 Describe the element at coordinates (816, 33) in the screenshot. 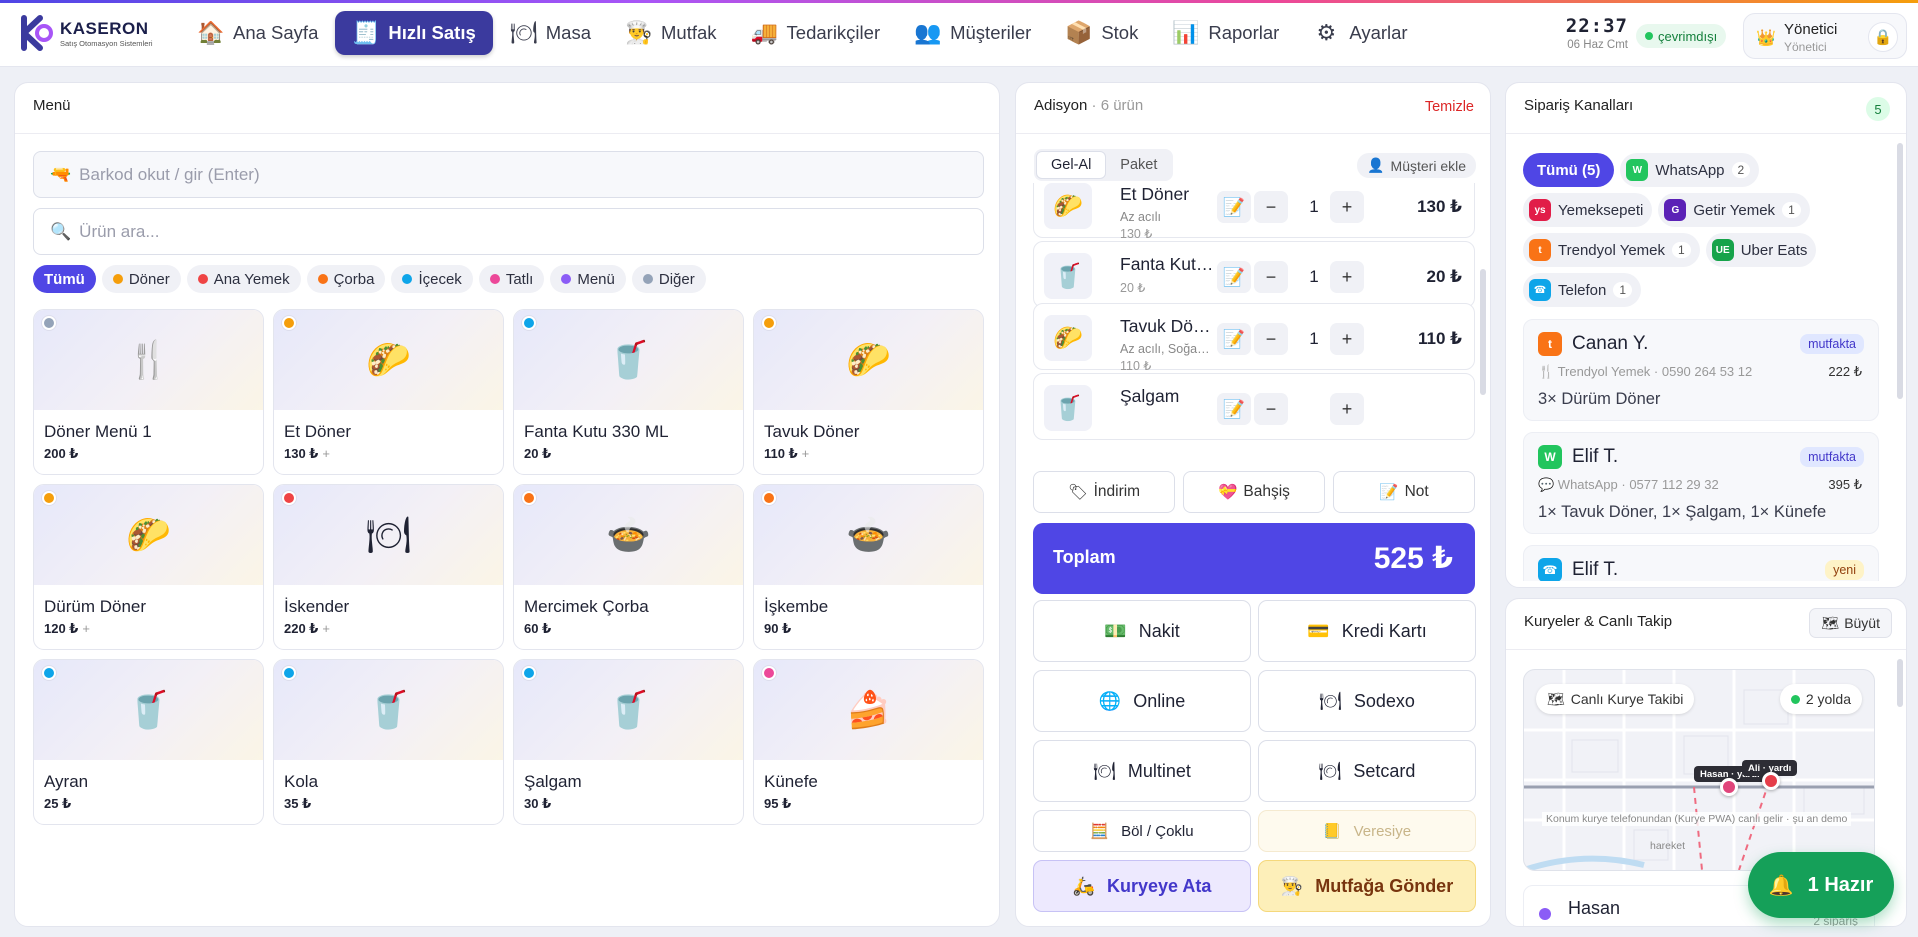

I see `nav-truck: 🚚 Tedarikçiler` at that location.